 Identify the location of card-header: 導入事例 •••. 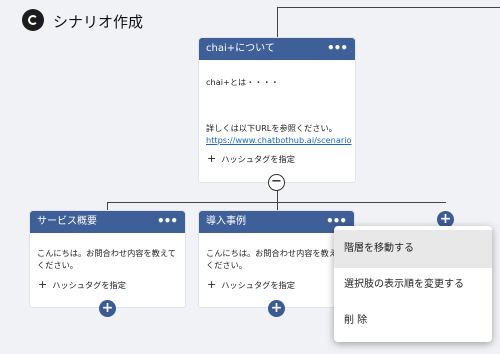
(276, 222).